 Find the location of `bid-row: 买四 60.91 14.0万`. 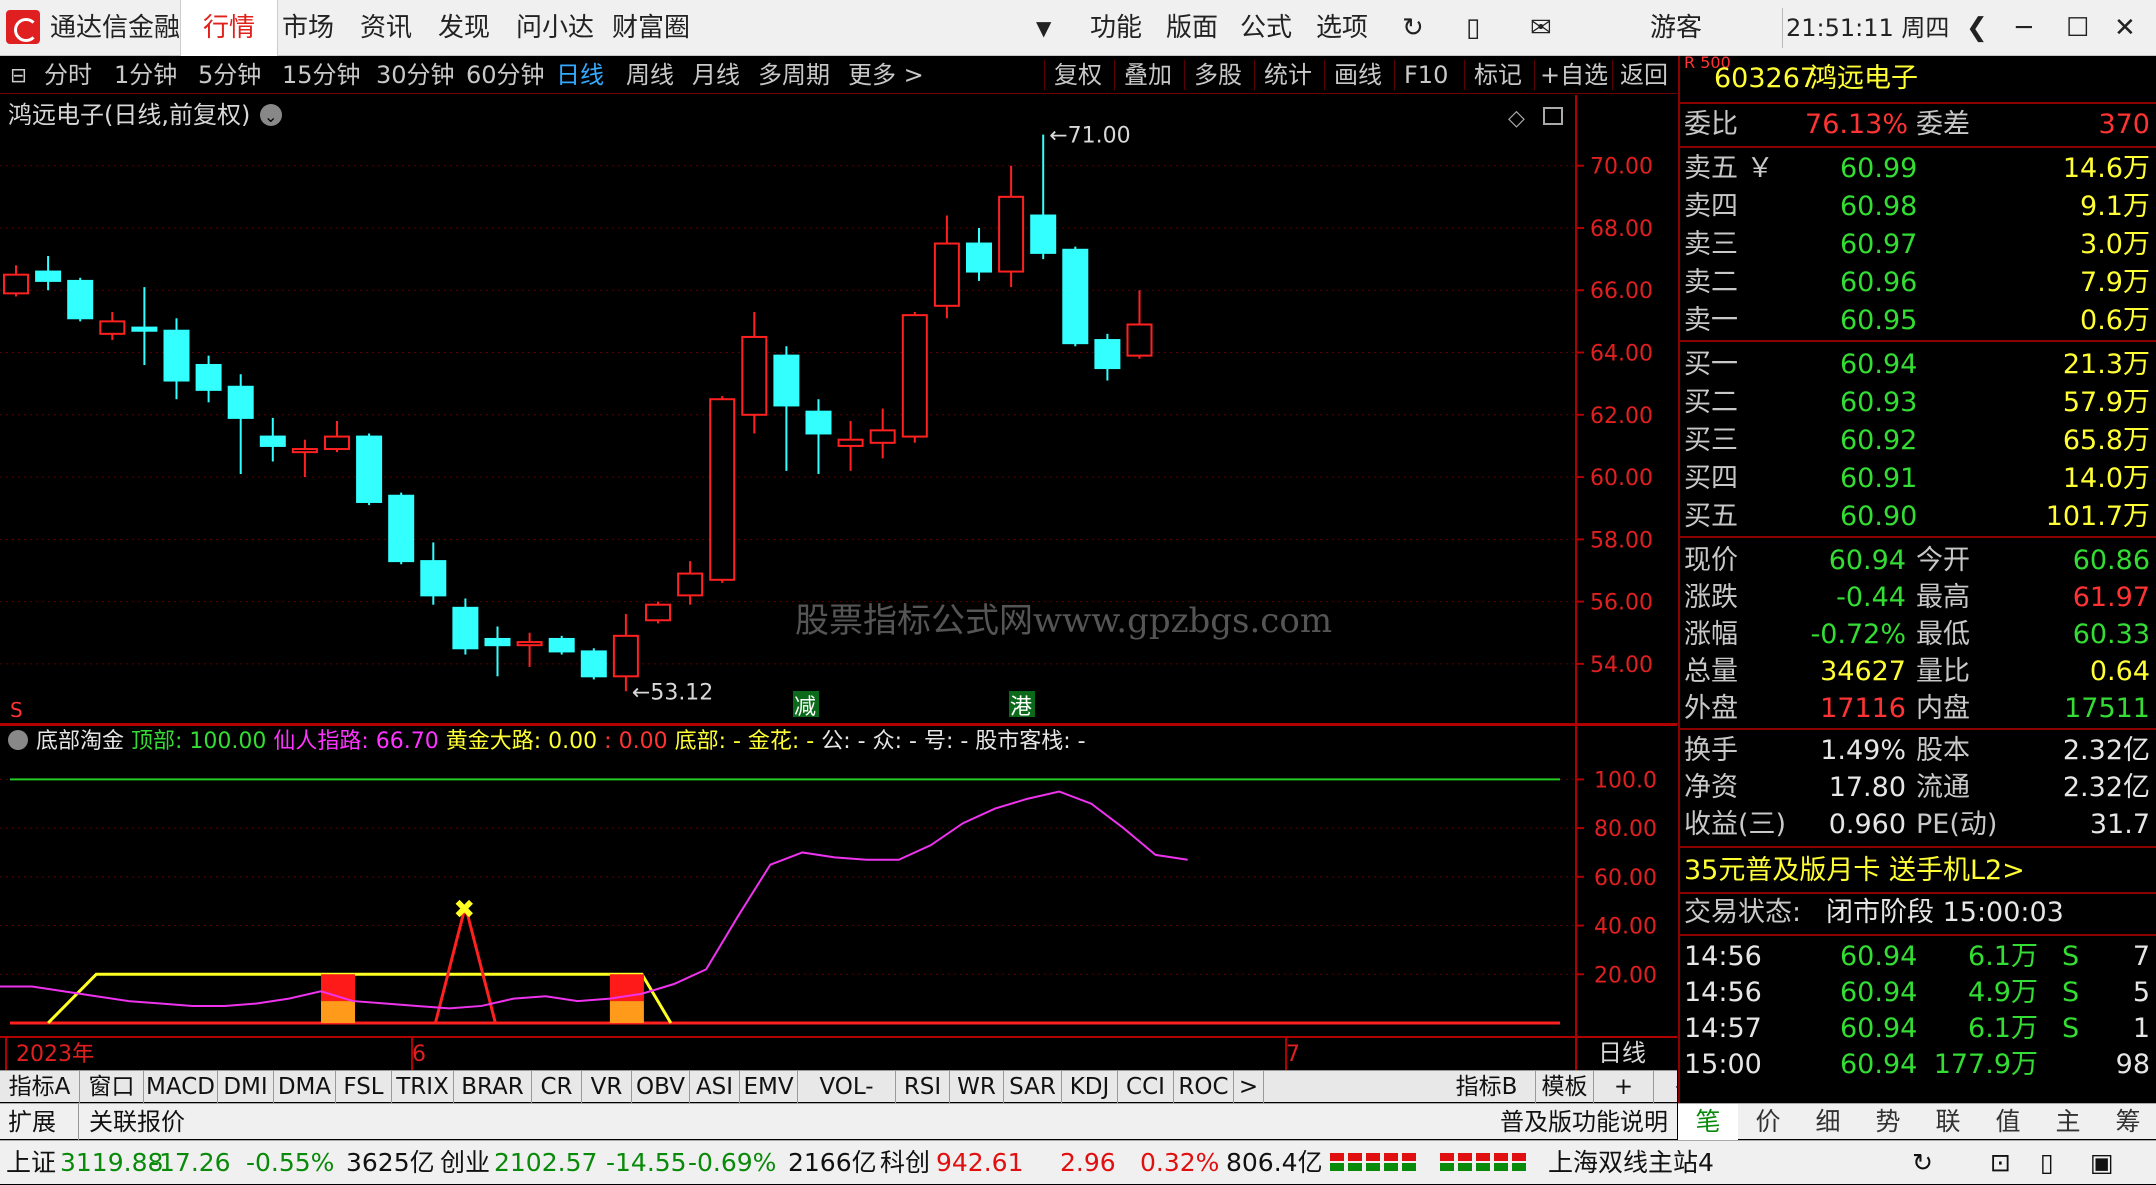

bid-row: 买四 60.91 14.0万 is located at coordinates (1918, 479).